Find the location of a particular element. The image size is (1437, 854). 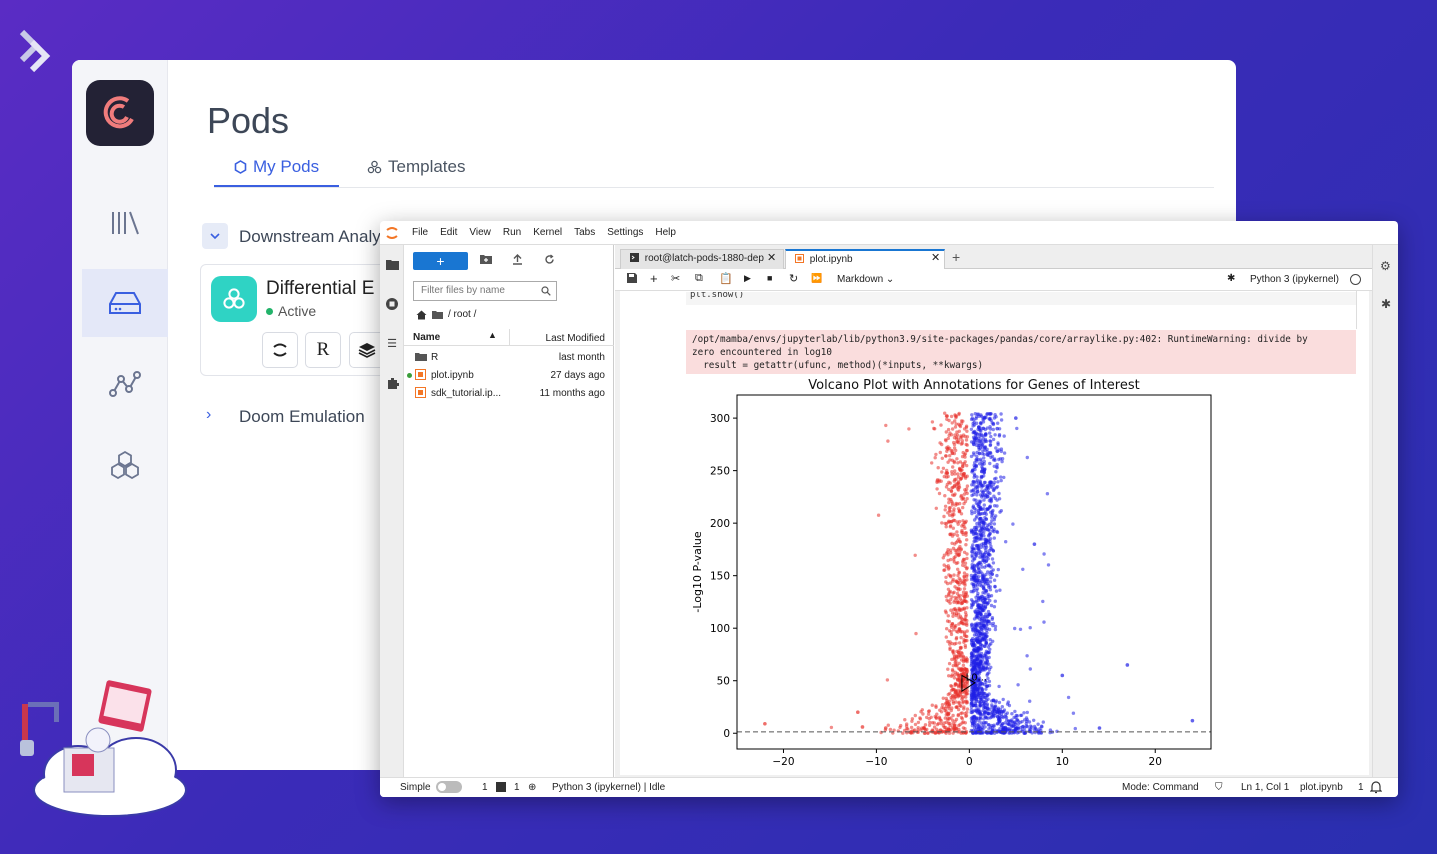

tab-my-pods: My Pods is located at coordinates (276, 167).